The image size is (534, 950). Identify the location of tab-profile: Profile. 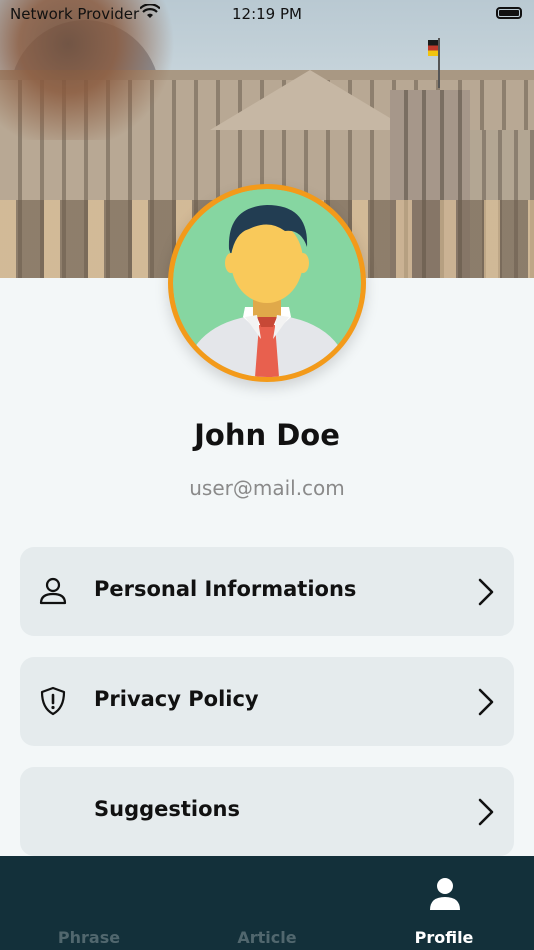
(444, 937).